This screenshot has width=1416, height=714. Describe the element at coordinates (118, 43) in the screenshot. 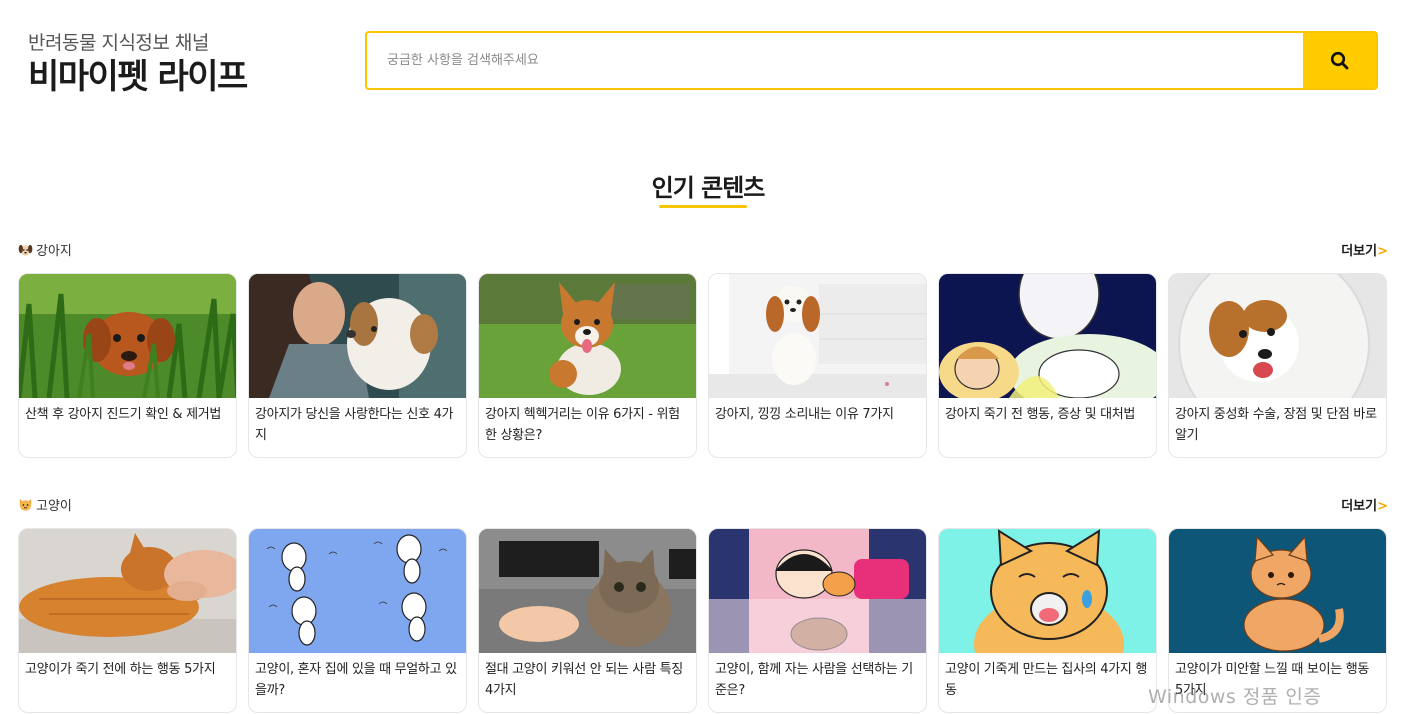

I see `brand-subtitle: 반려동물 지식정보 채널` at that location.